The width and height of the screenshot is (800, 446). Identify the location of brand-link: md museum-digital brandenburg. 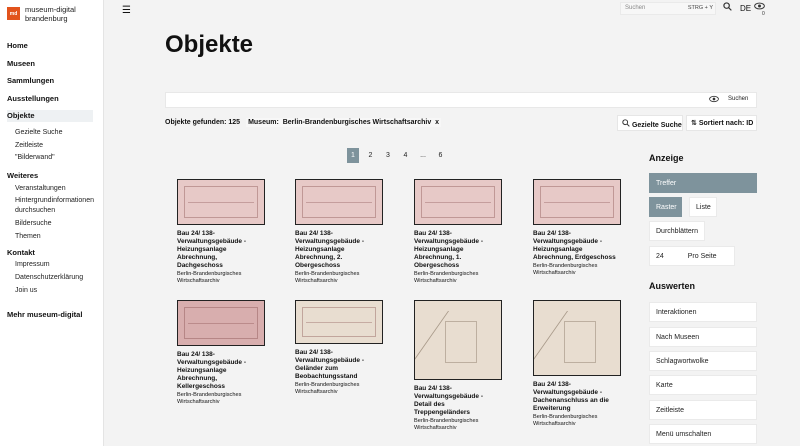
(41, 14).